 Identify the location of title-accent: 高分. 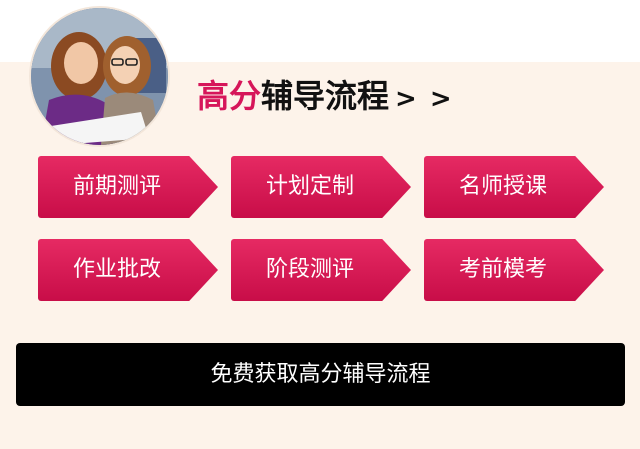
(229, 96).